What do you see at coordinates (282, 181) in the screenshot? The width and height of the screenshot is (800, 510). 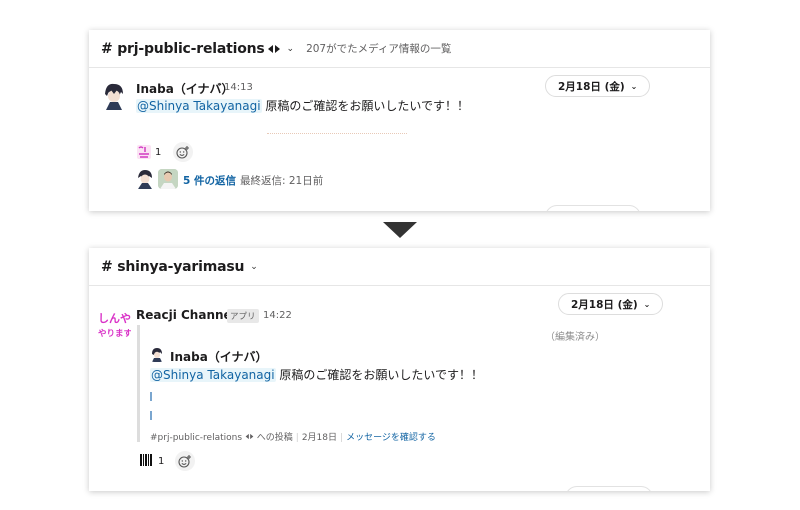 I see `last-reply-text: 最終返信: 21日前` at bounding box center [282, 181].